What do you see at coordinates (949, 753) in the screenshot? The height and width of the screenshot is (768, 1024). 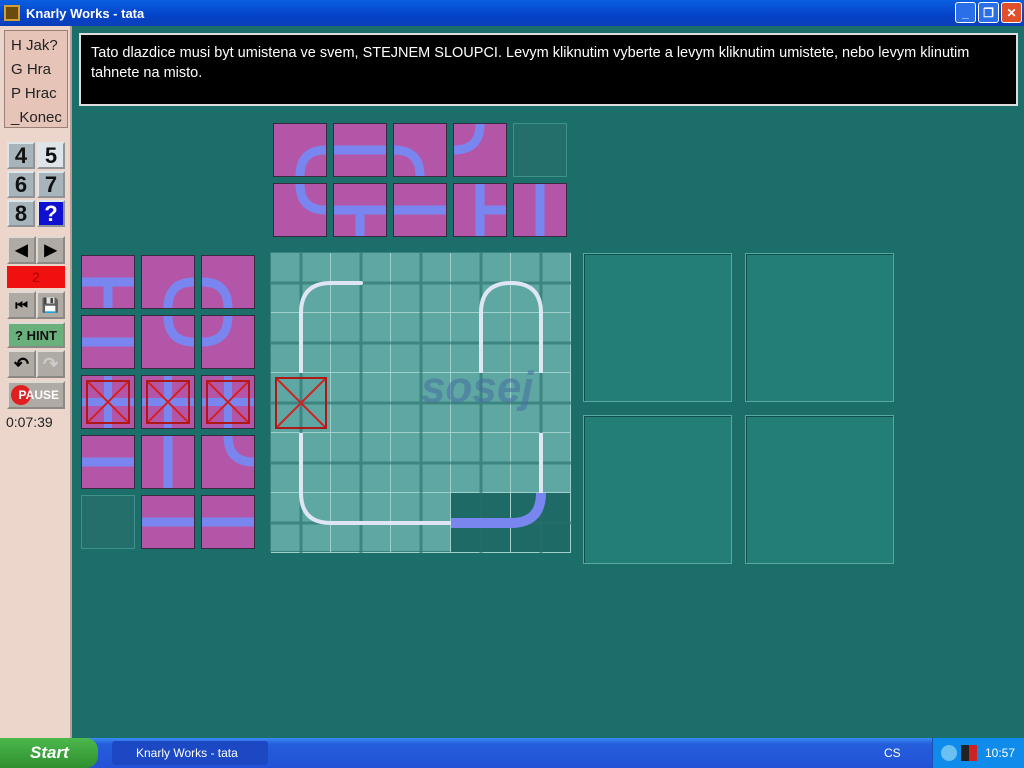 I see `tray-network-icon` at bounding box center [949, 753].